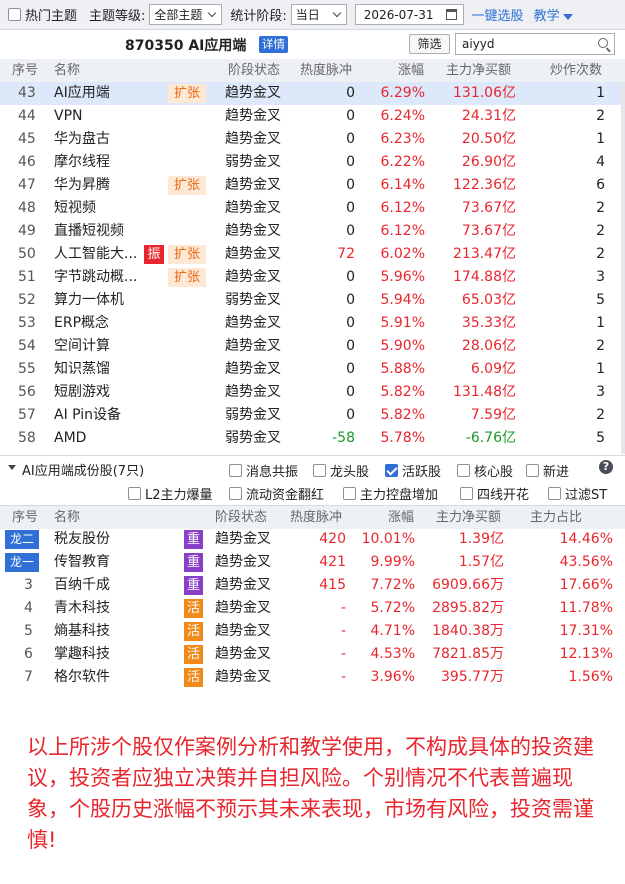 The image size is (625, 884). What do you see at coordinates (82, 585) in the screenshot?
I see `stock-name: 百纳千成` at bounding box center [82, 585].